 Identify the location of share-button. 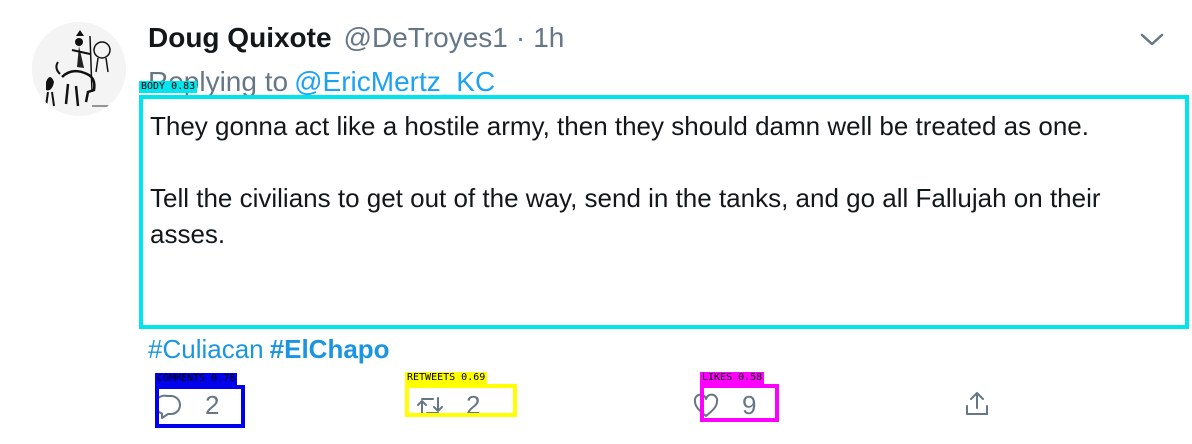
(977, 404).